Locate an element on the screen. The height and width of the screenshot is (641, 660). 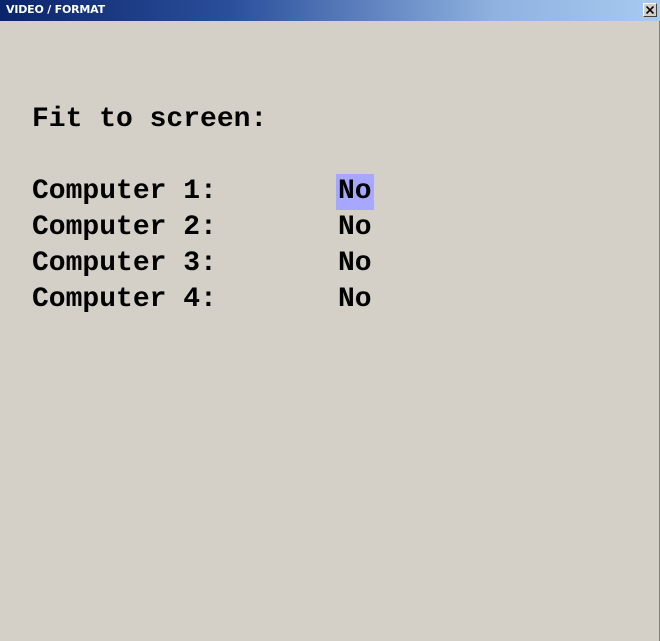
computer-row-1: Computer 1: No is located at coordinates (203, 192).